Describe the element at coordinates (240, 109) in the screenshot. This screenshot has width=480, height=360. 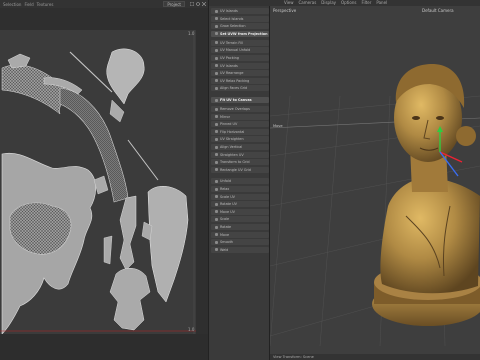
I see `tool-item: Remove Overlaps` at that location.